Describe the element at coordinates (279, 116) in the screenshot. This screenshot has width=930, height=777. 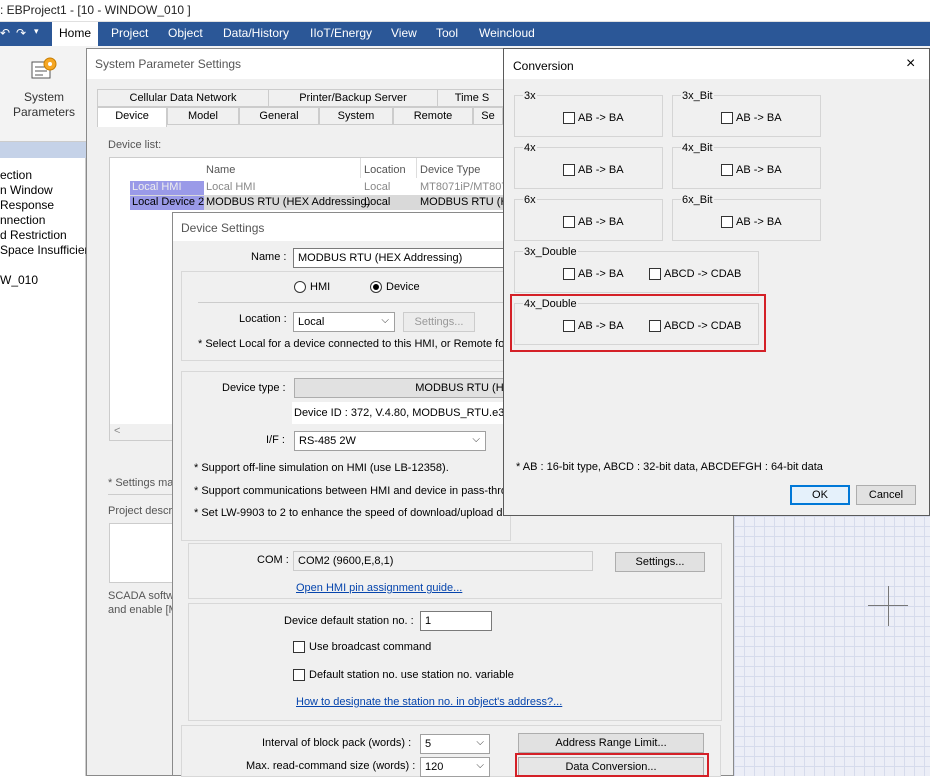
I see `tab-general: General` at that location.